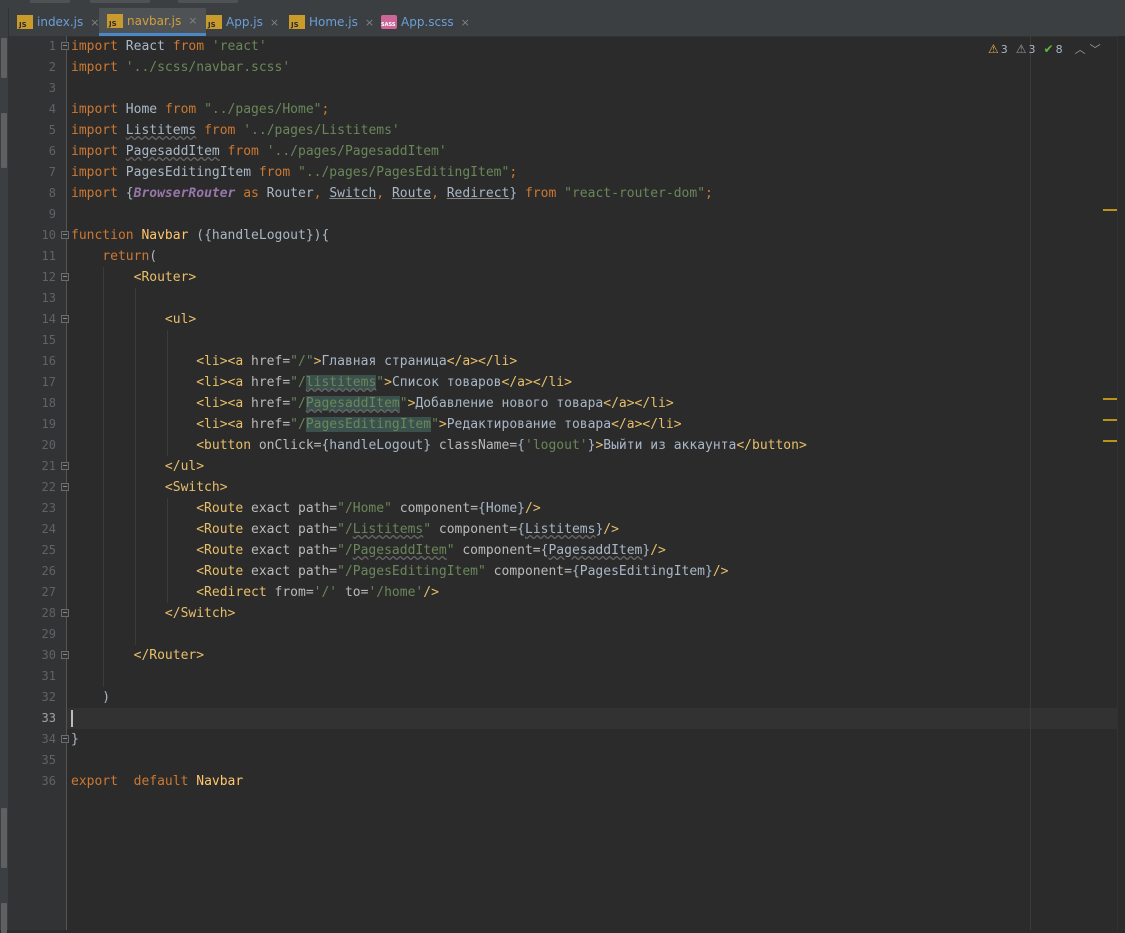 This screenshot has height=933, width=1125. I want to click on tab-home-js: Home.js ×, so click(327, 22).